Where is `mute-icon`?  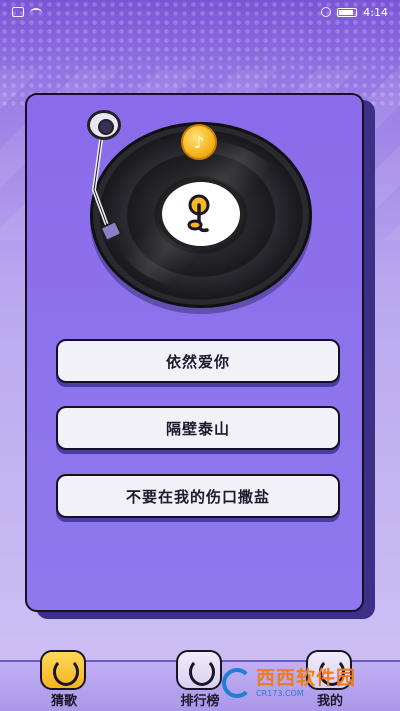
mute-icon is located at coordinates (326, 12).